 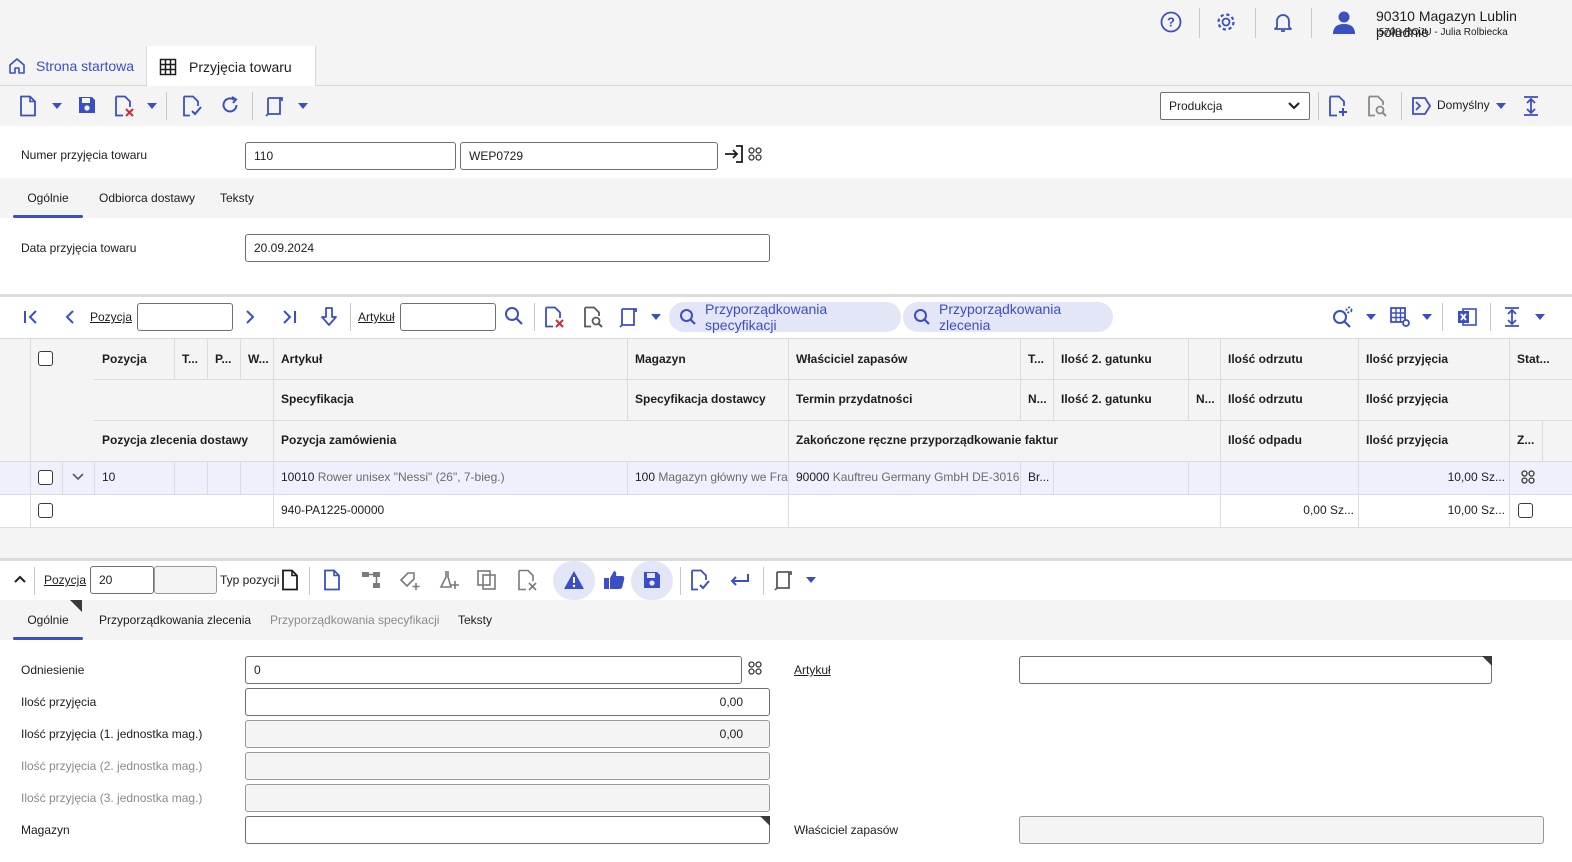 I want to click on grid-print-dropdown-icon, so click(x=656, y=317).